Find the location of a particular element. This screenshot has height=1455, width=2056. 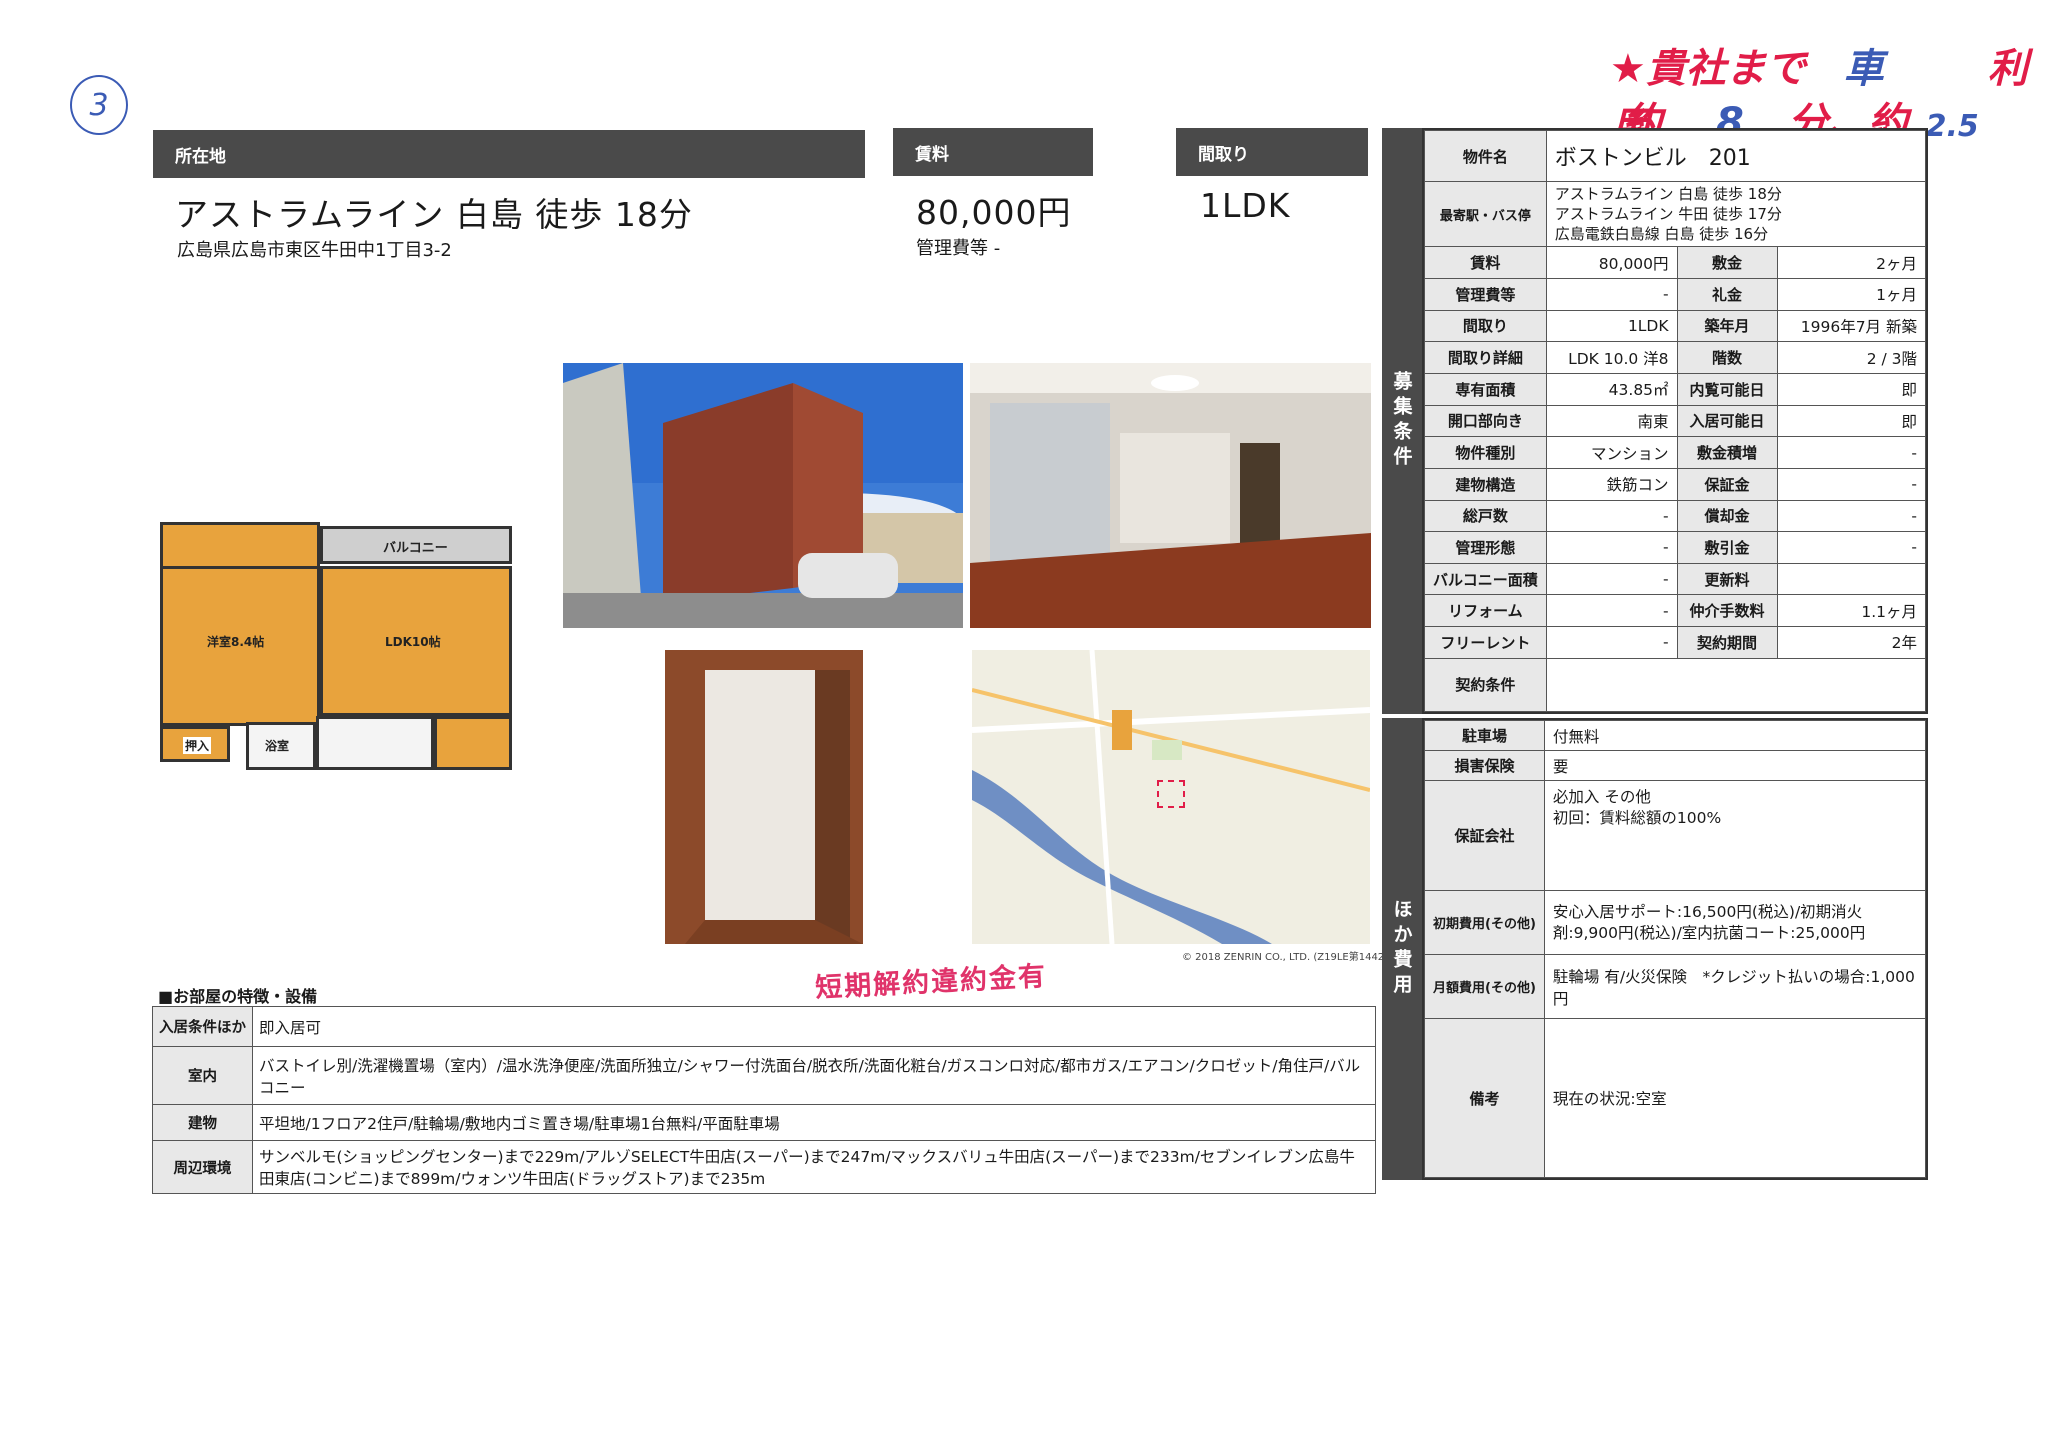

floor-plan-western-room: 洋室8.4帖 is located at coordinates (240, 646).